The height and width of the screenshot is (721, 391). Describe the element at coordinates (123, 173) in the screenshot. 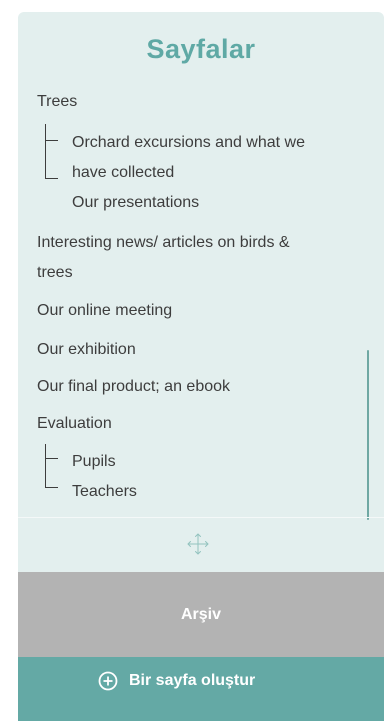

I see `page-item-orchard-excursions-cont: have collected` at that location.